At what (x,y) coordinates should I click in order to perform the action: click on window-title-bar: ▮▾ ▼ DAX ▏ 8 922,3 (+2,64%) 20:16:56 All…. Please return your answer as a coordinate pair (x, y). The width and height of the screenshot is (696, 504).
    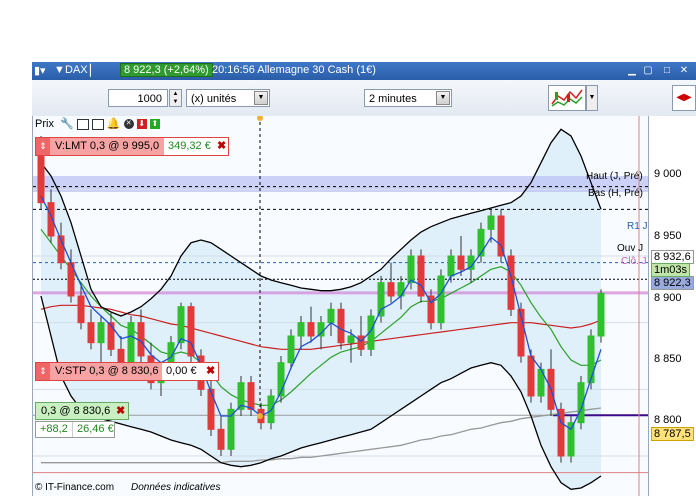
    Looking at the image, I should click on (364, 71).